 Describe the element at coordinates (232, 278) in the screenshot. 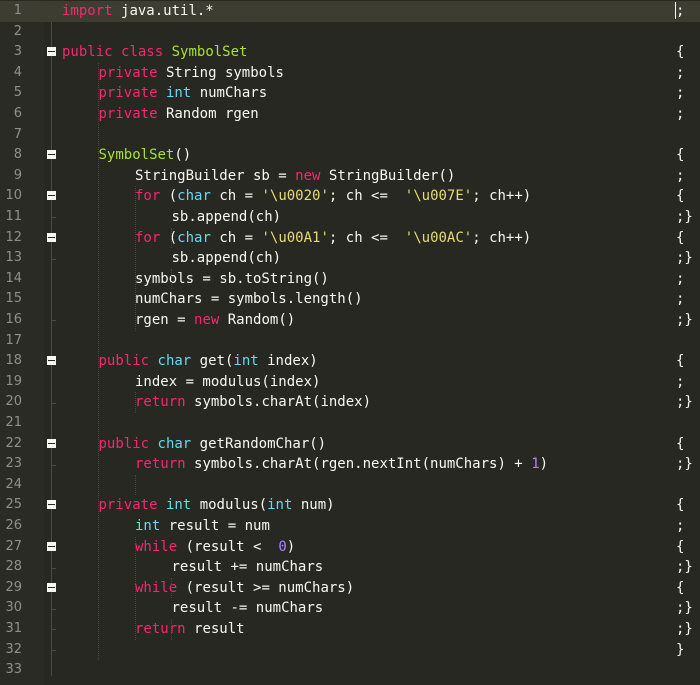

I see `code-text: symbols = sb.toString()` at that location.